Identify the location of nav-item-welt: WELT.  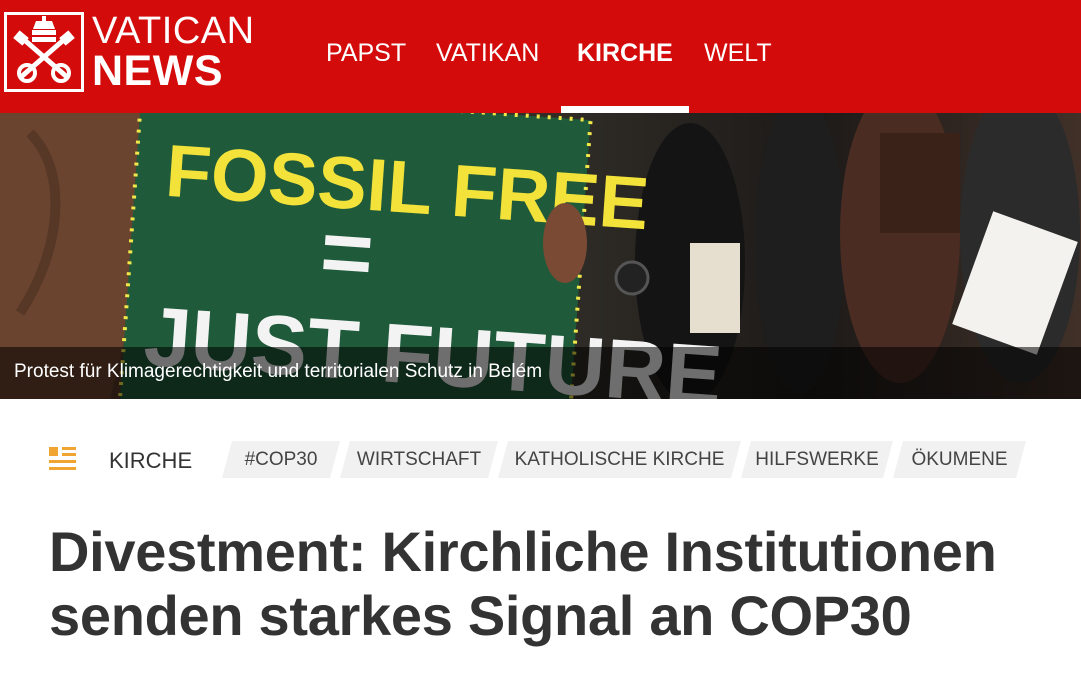
(738, 53).